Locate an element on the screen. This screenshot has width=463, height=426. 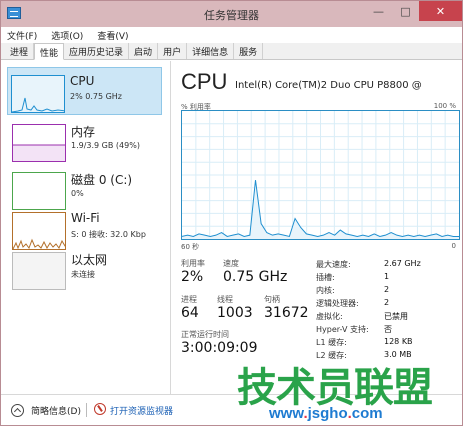
sidebar-cpu-title: CPU is located at coordinates (82, 81).